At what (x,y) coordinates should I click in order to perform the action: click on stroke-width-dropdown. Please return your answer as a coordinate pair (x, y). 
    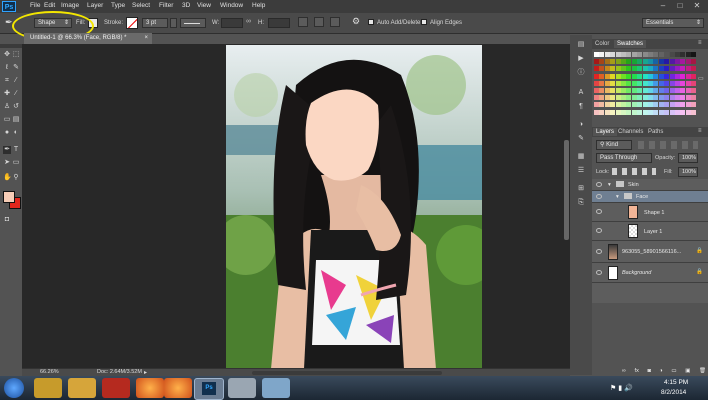
    Looking at the image, I should click on (173, 23).